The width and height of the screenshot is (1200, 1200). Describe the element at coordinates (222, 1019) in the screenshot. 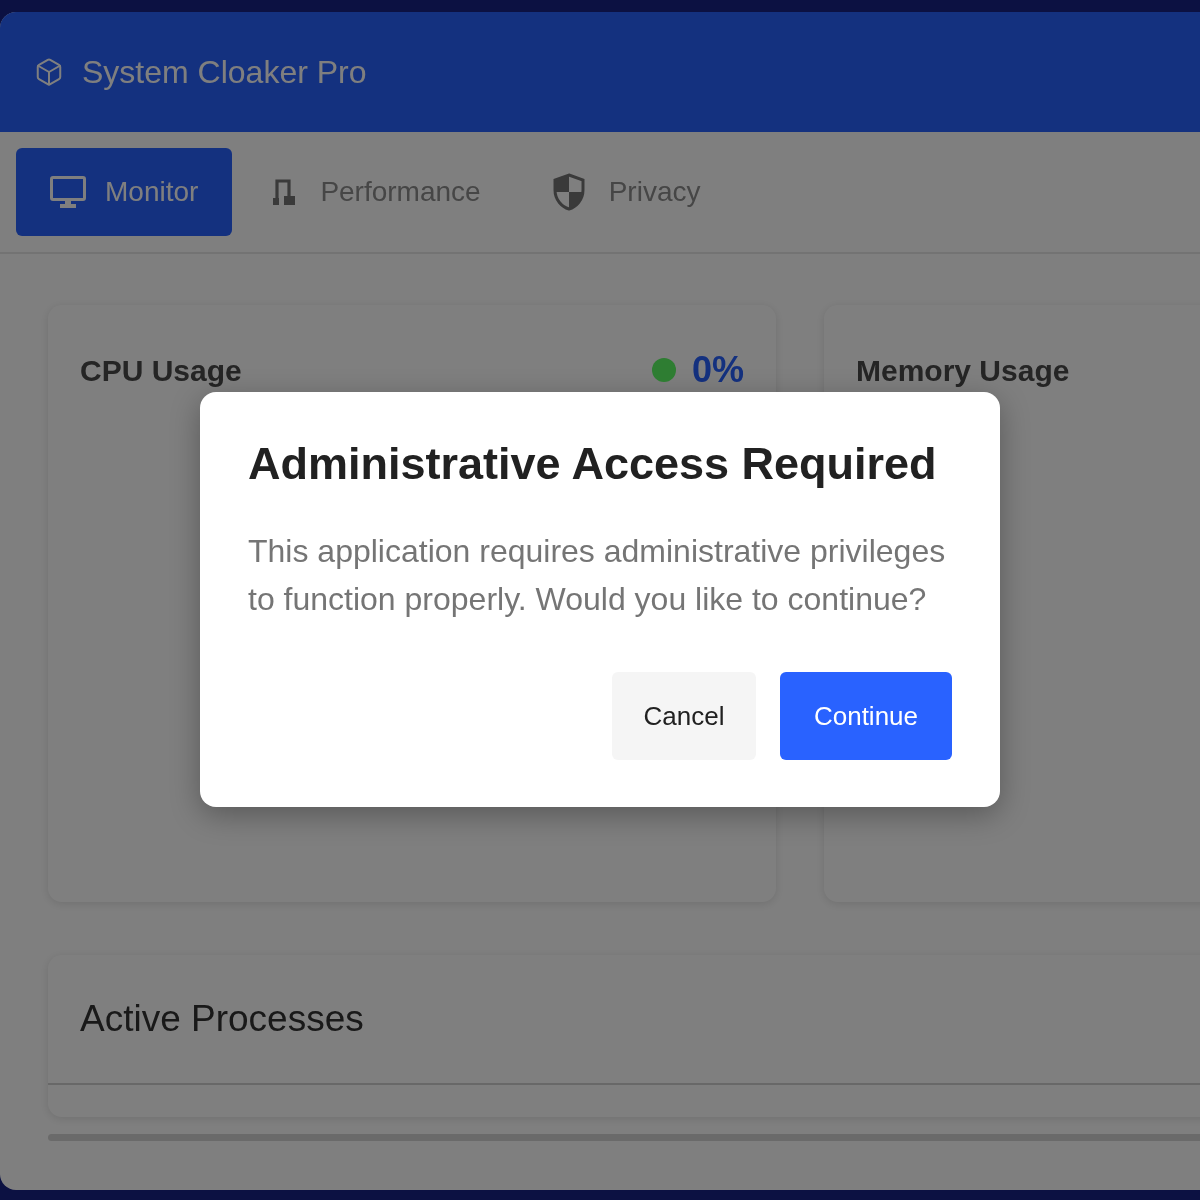

I see `section-title: Active Processes` at that location.